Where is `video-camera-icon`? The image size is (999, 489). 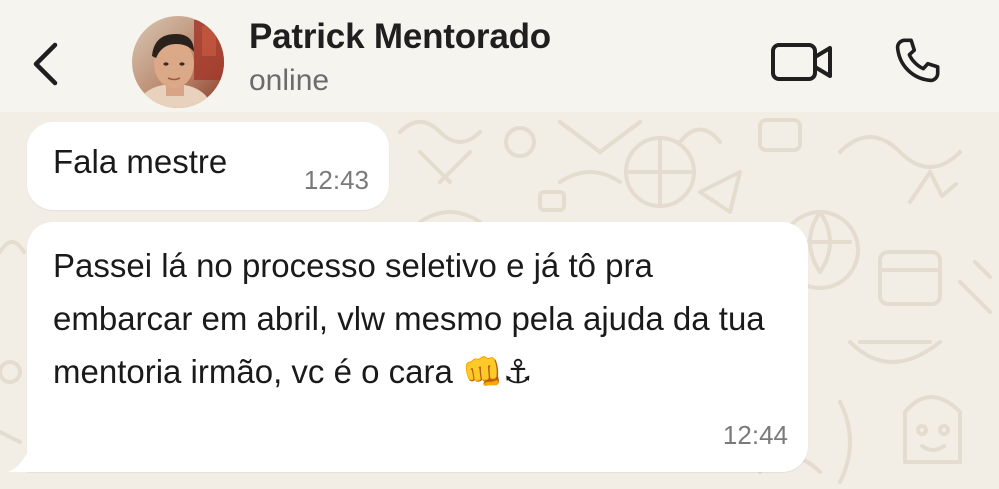 video-camera-icon is located at coordinates (801, 62).